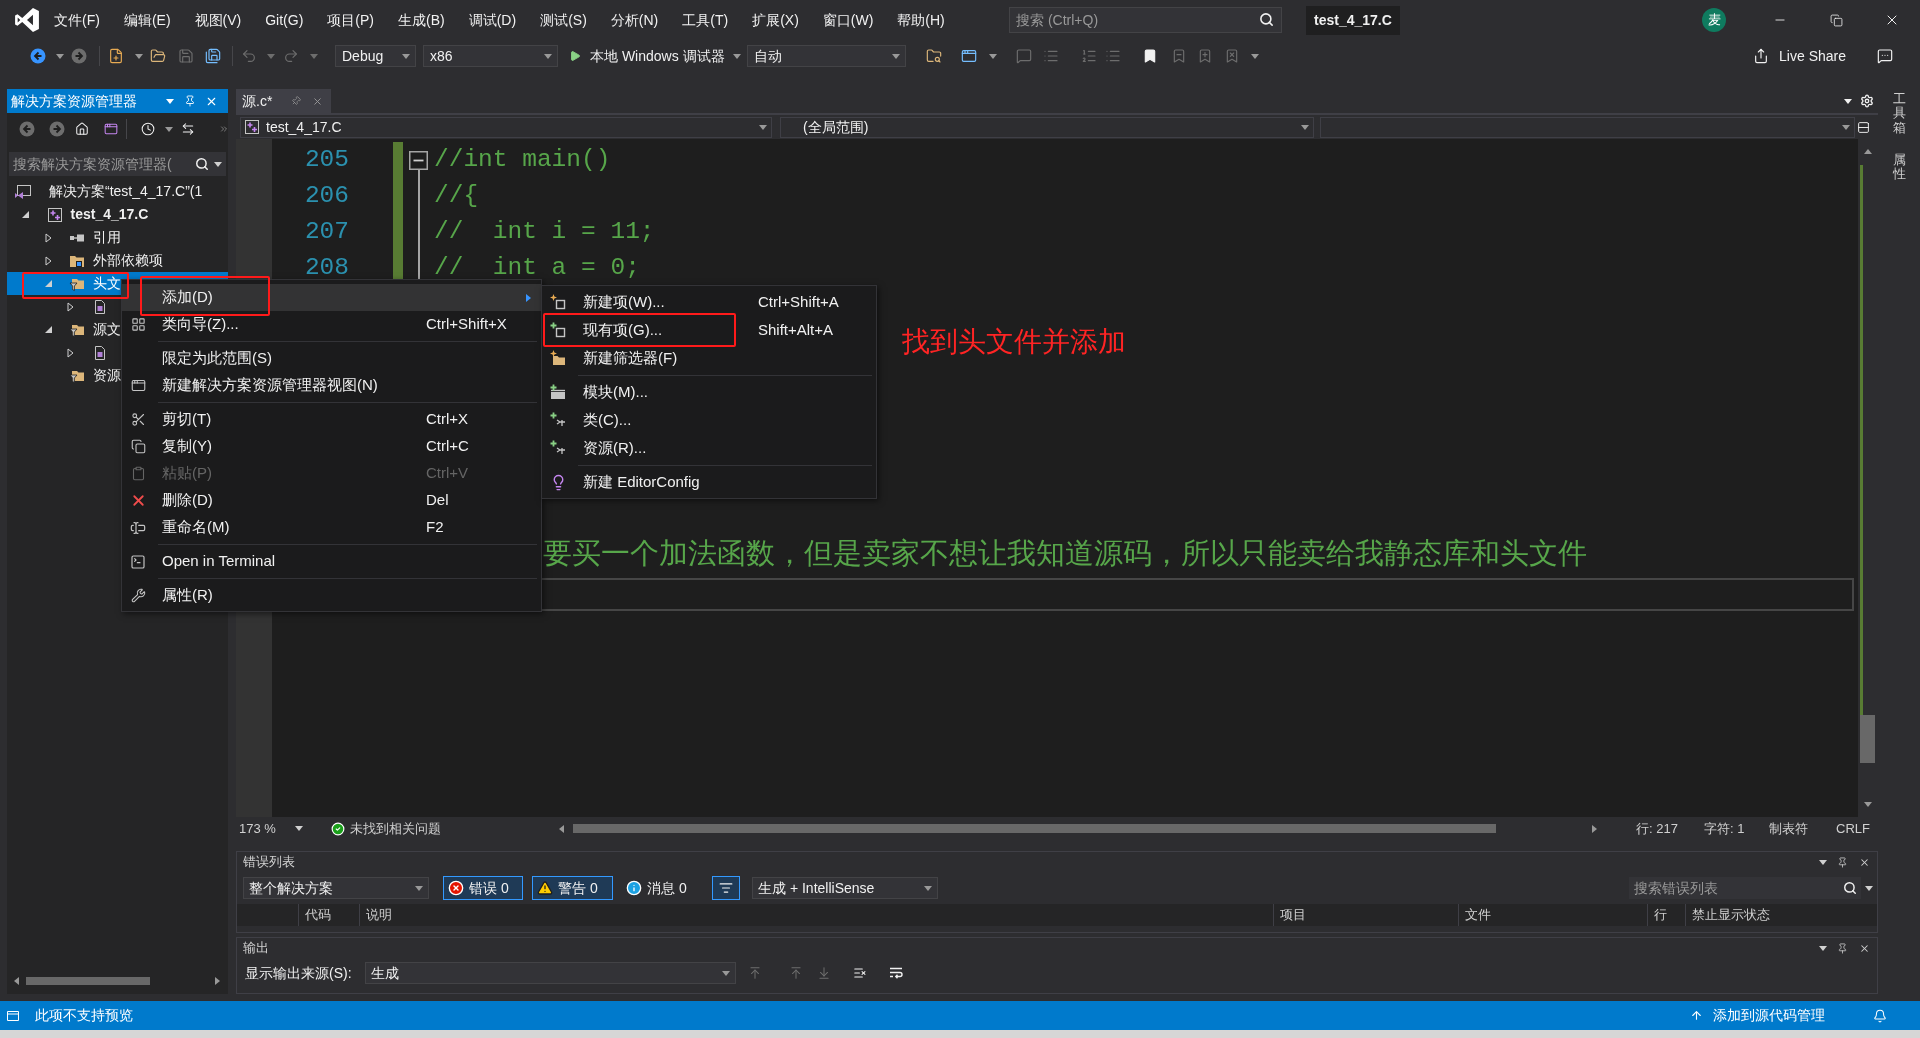  Describe the element at coordinates (1899, 167) in the screenshot. I see `side-tab: 属性` at that location.